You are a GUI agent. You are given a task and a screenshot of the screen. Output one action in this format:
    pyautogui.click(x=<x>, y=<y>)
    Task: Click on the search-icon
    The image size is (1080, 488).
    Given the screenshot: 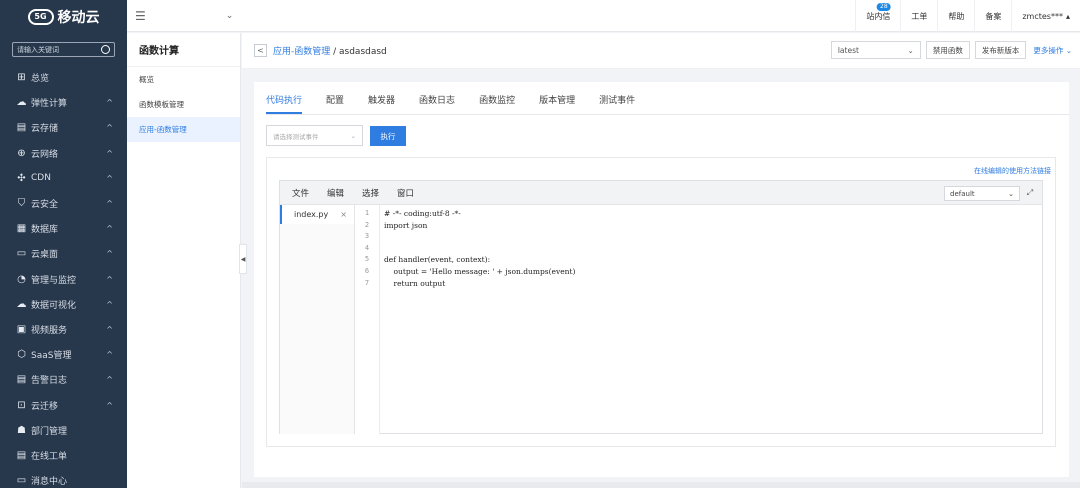 What is the action you would take?
    pyautogui.click(x=105, y=49)
    